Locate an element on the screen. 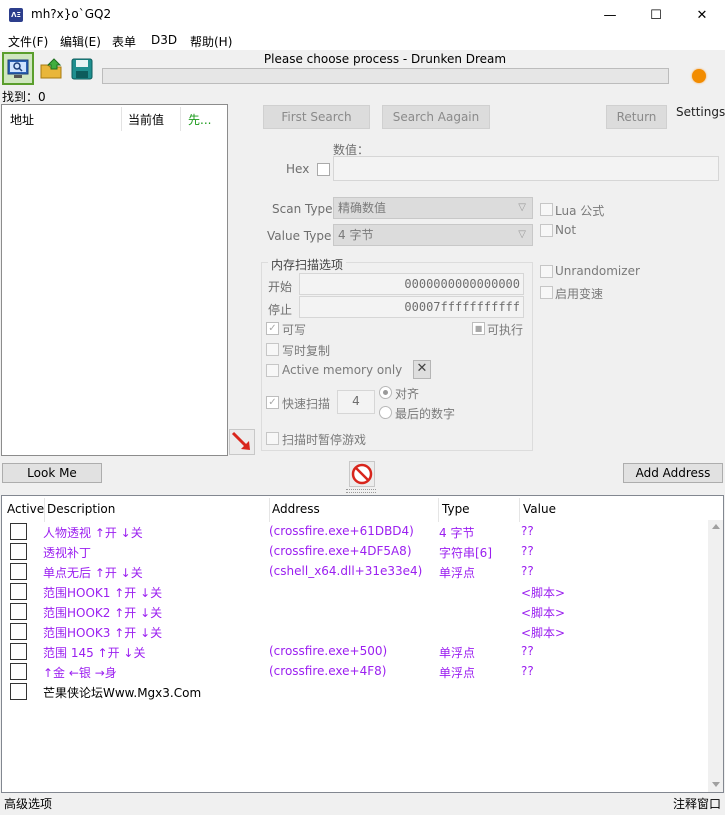  settings-link: Settings is located at coordinates (700, 112).